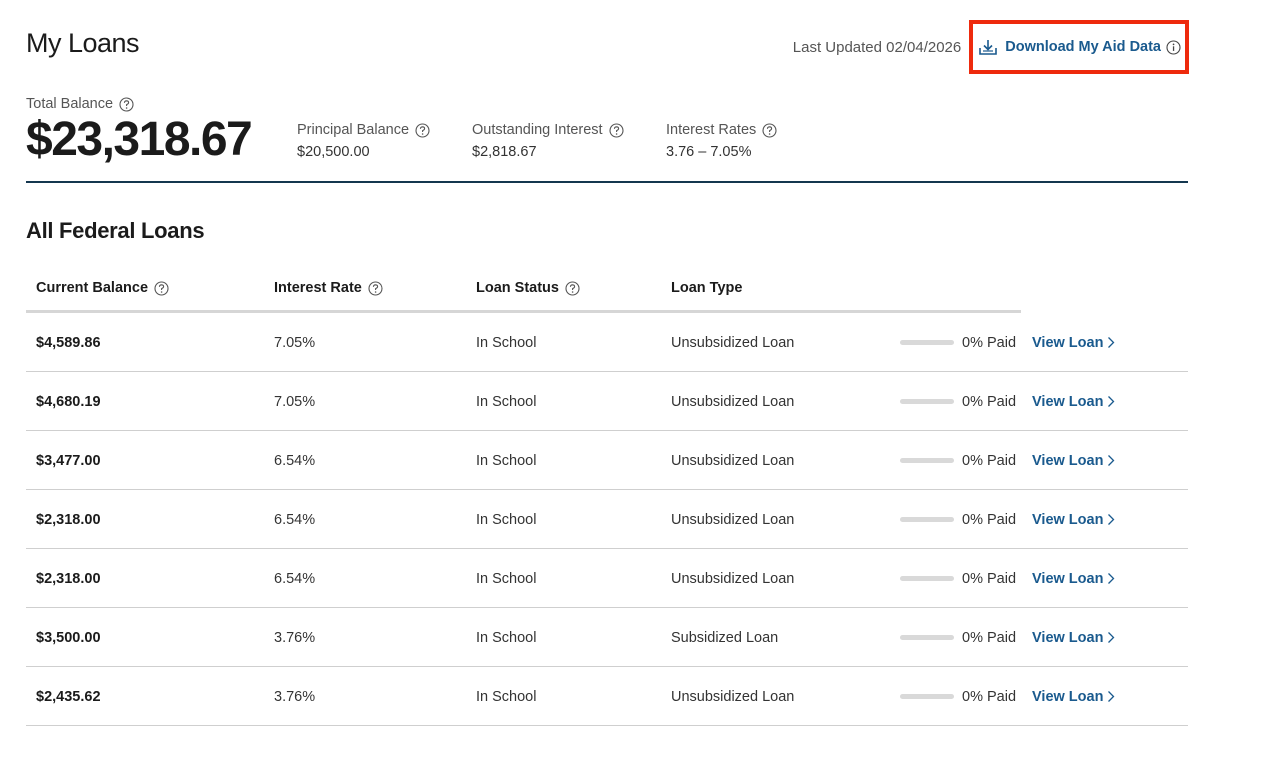 This screenshot has width=1272, height=757. What do you see at coordinates (988, 47) in the screenshot?
I see `download-icon` at bounding box center [988, 47].